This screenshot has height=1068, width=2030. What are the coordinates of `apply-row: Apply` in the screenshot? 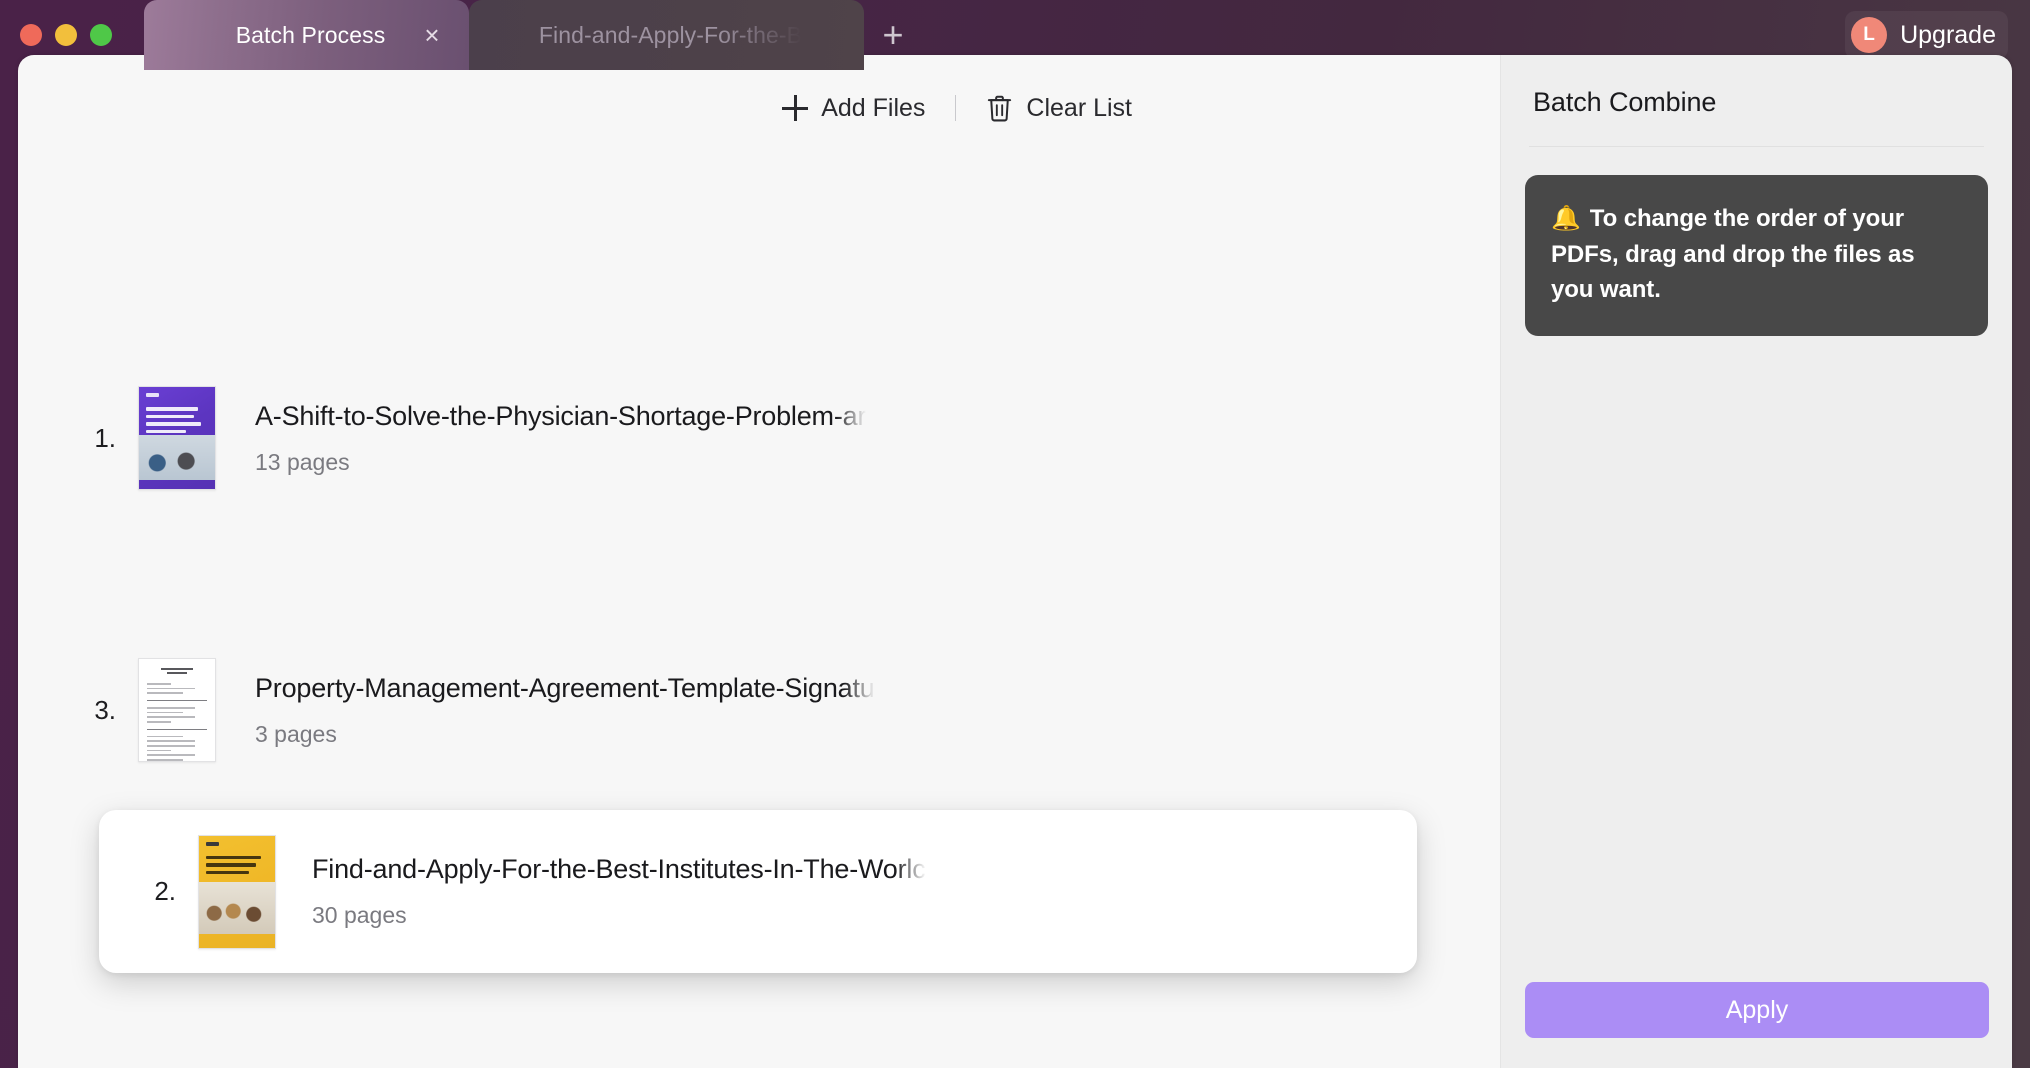 It's located at (1756, 1025).